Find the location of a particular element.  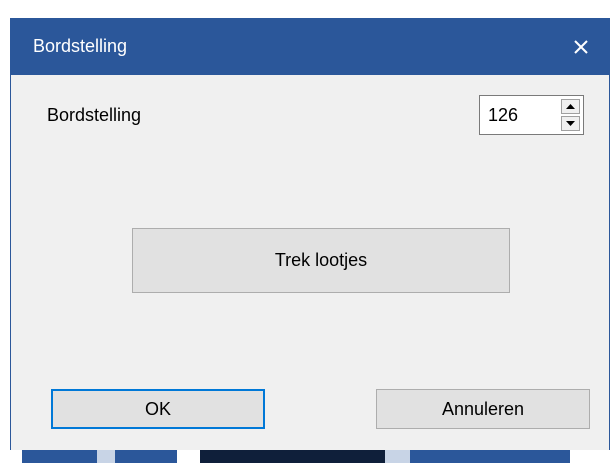

bordstelling-spinner: 126 is located at coordinates (531, 115).